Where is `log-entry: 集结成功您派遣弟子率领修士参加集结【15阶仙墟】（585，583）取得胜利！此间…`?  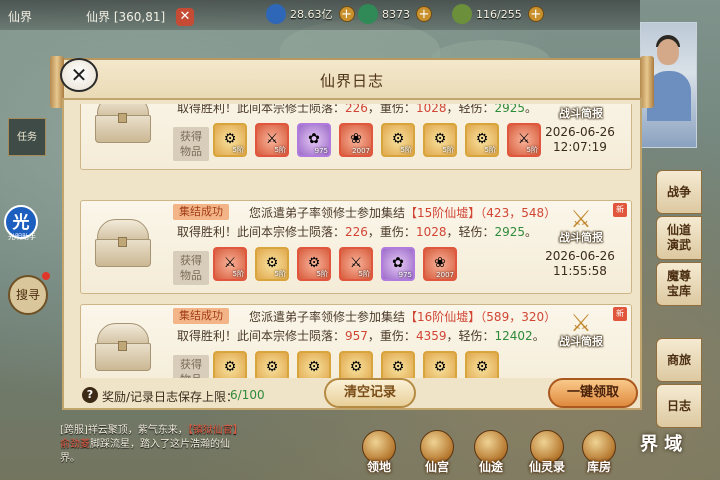 log-entry: 集结成功您派遣弟子率领修士参加集结【15阶仙墟】（585，583）取得胜利！此间… is located at coordinates (356, 137).